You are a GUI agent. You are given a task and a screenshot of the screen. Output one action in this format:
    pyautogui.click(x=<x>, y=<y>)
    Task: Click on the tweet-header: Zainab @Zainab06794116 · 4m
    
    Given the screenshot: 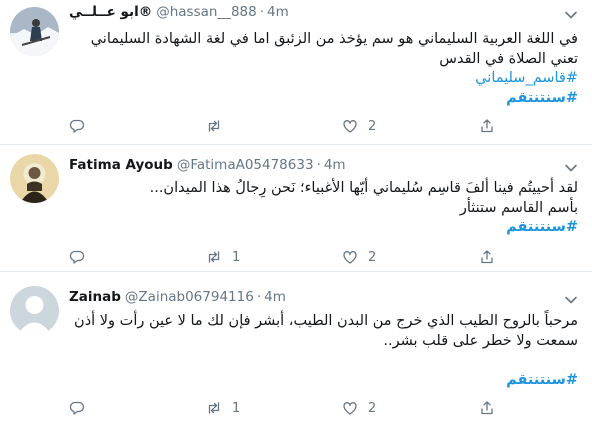 What is the action you would take?
    pyautogui.click(x=177, y=297)
    